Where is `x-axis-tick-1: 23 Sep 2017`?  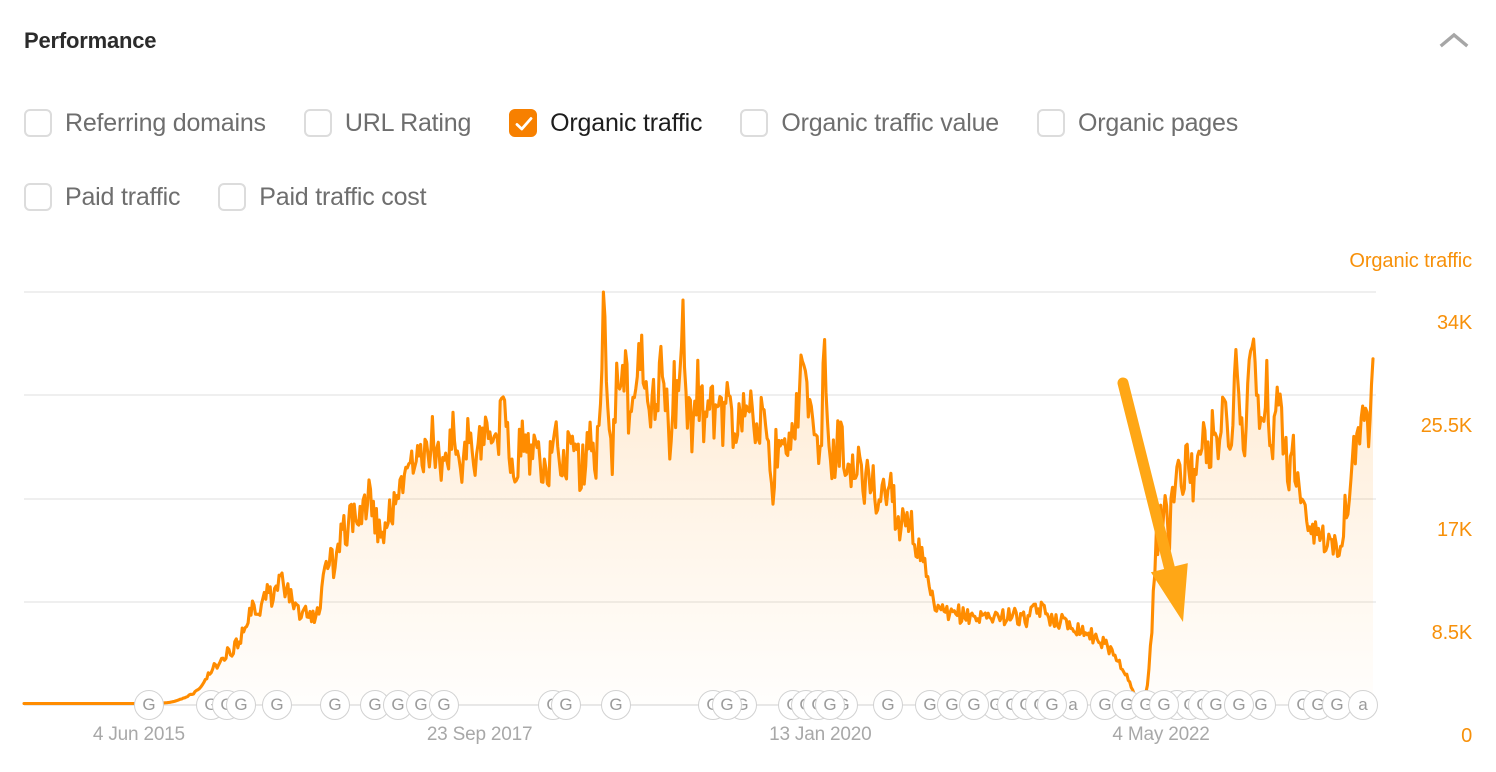
x-axis-tick-1: 23 Sep 2017 is located at coordinates (479, 734).